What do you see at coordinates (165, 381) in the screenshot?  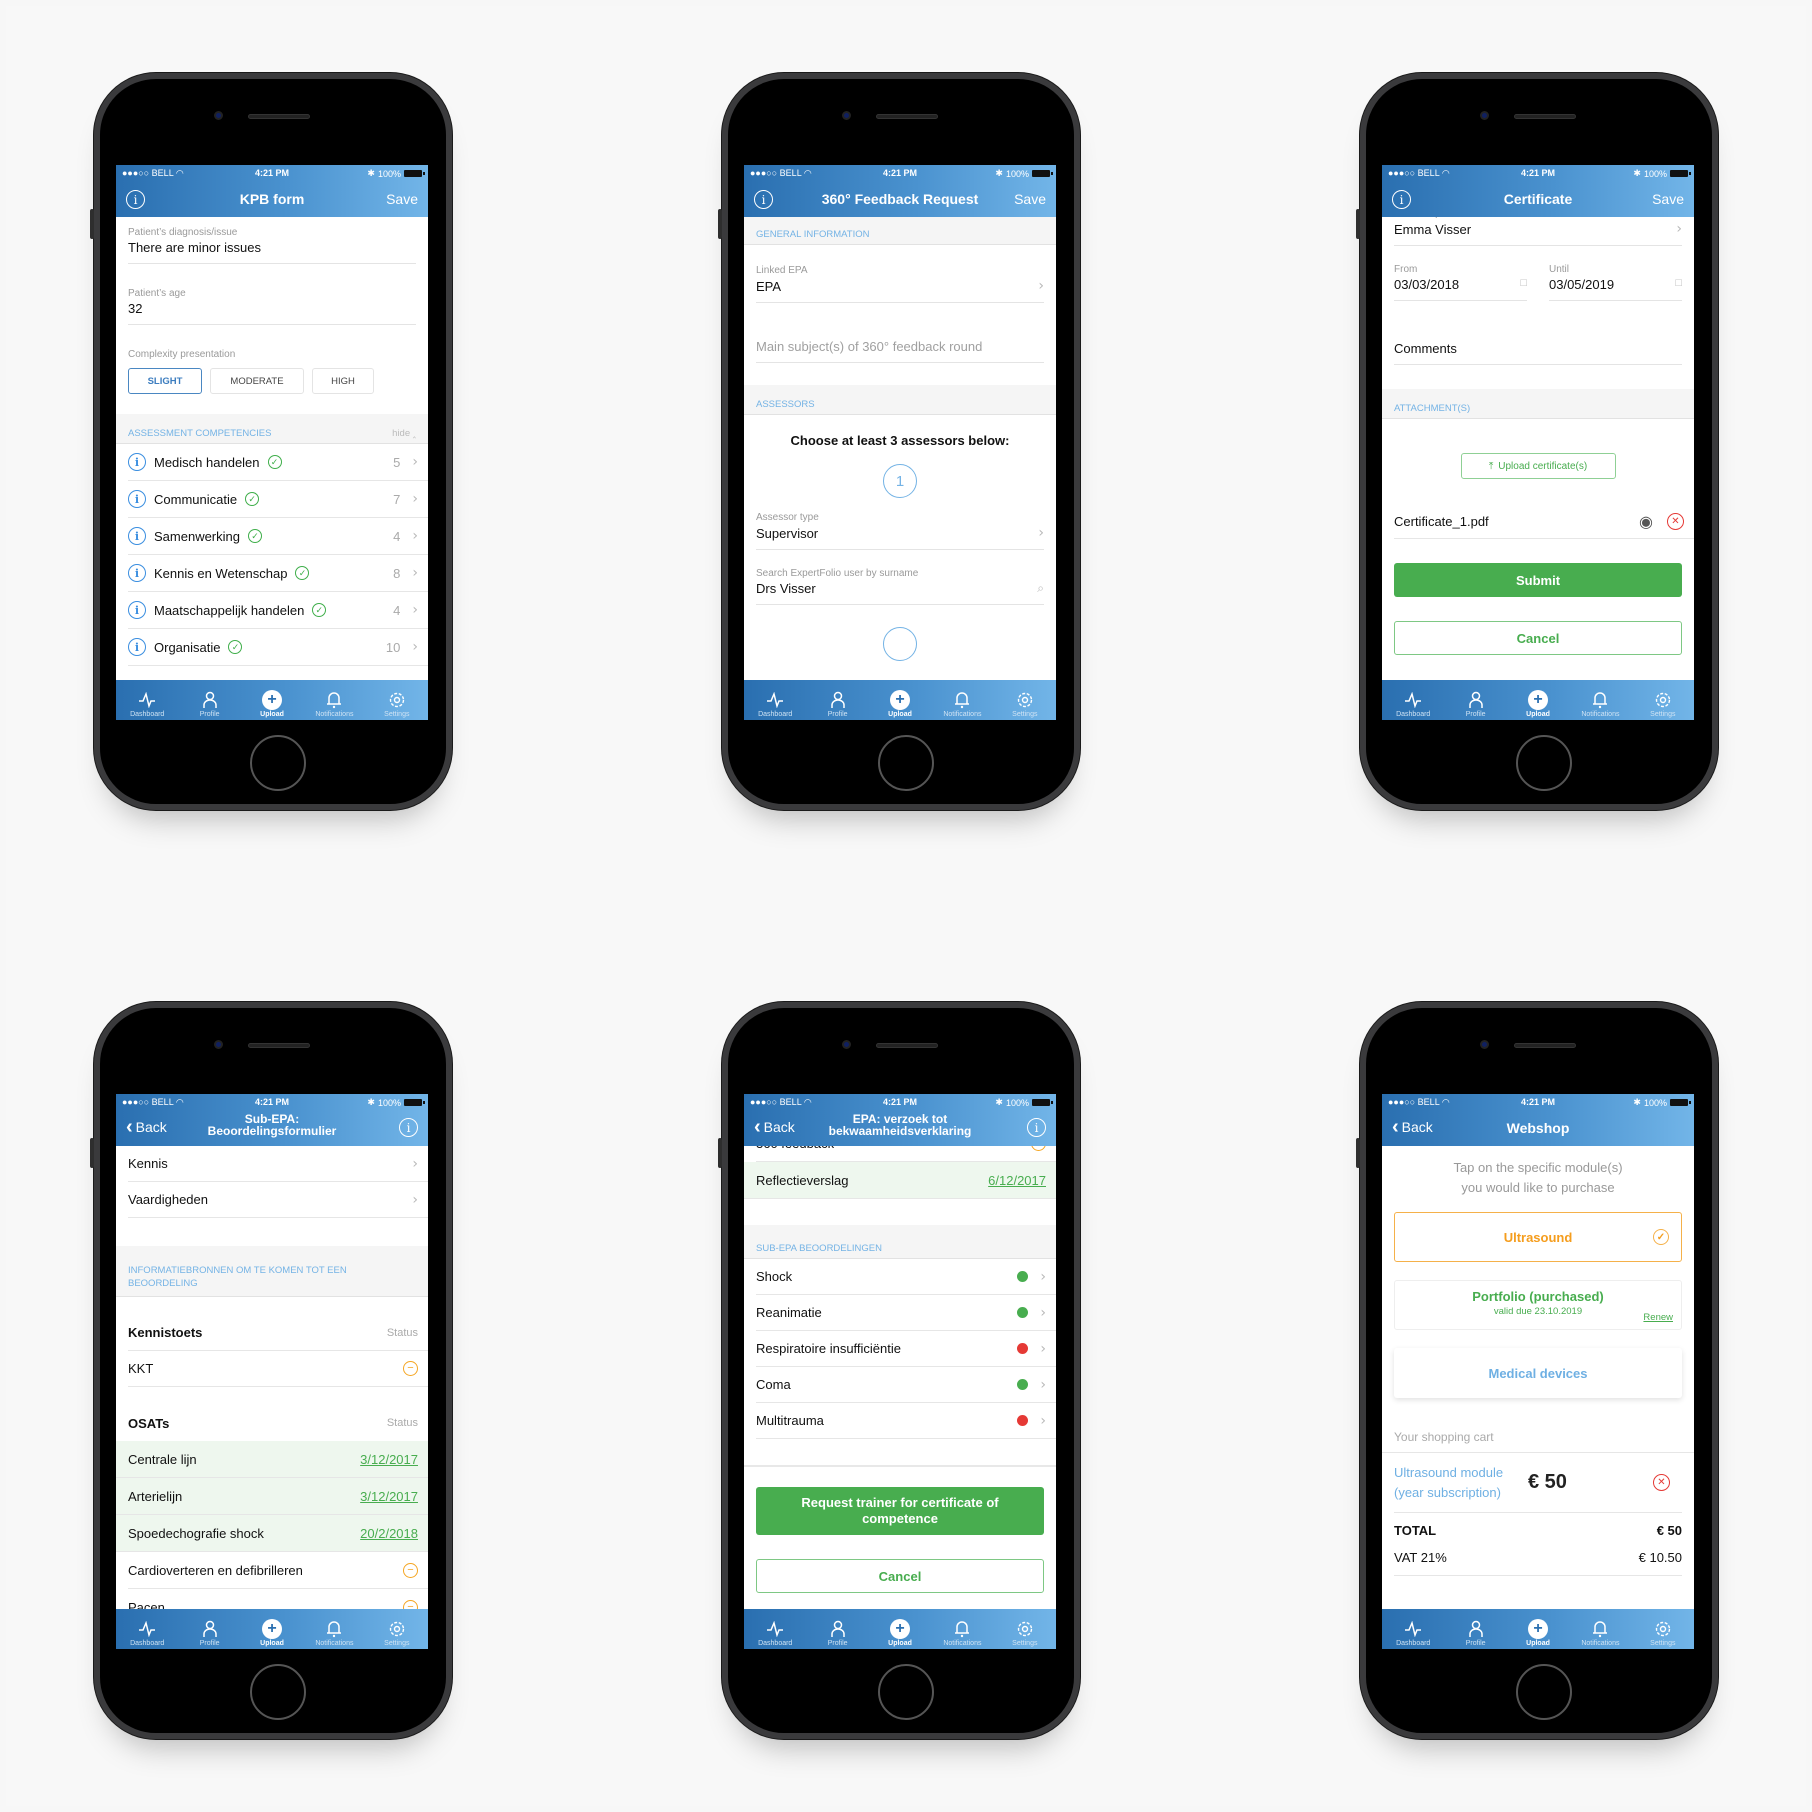 I see `complexity-slight: SLIGHT` at bounding box center [165, 381].